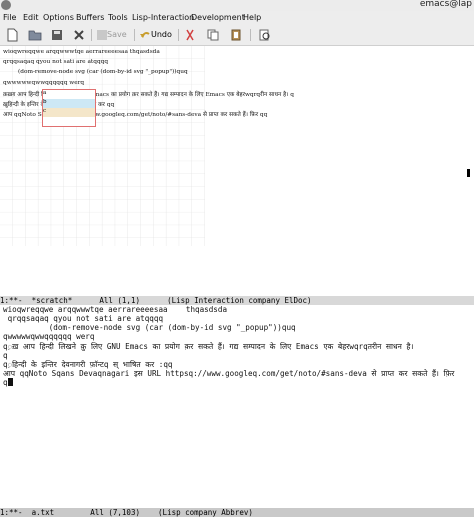 The width and height of the screenshot is (474, 526). What do you see at coordinates (118, 17) in the screenshot?
I see `menu-tools: Tools` at bounding box center [118, 17].